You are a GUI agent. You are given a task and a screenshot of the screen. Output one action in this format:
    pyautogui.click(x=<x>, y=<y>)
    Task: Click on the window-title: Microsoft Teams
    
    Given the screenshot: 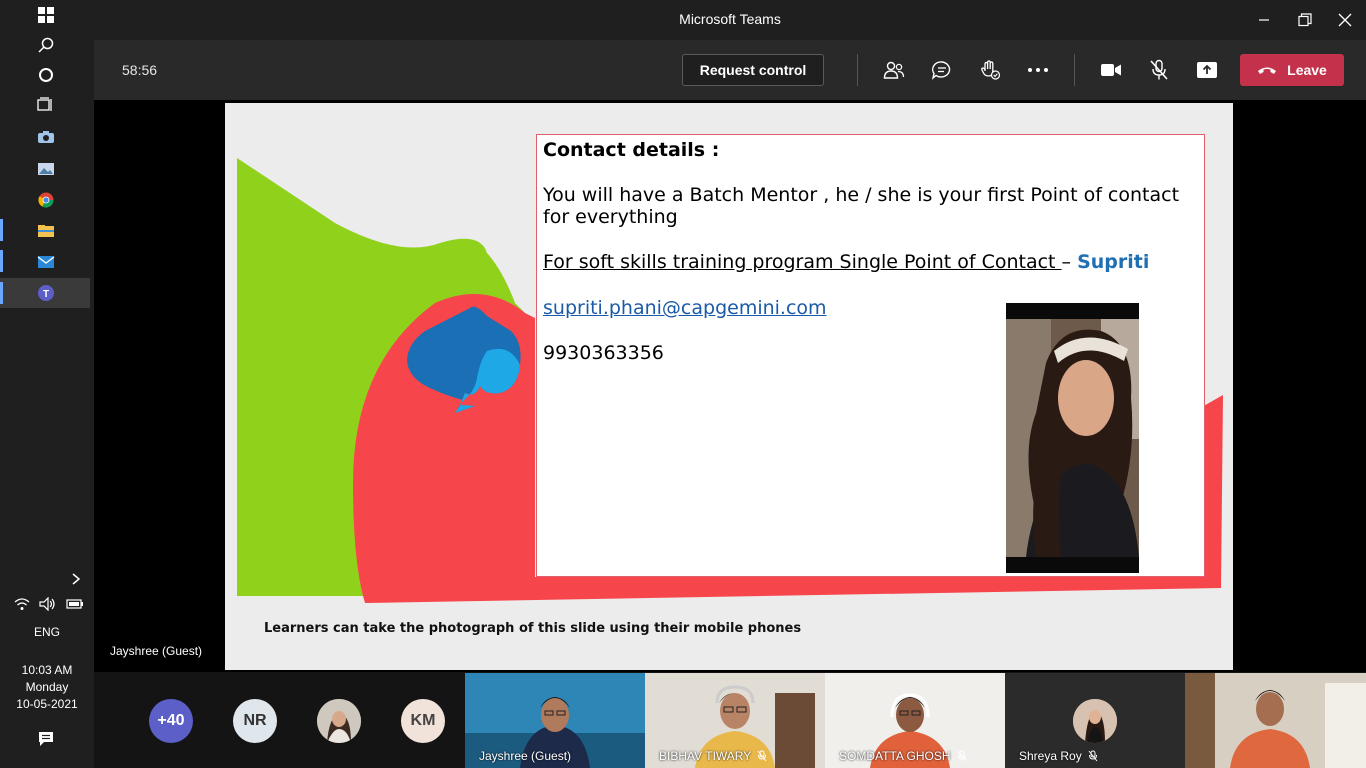 What is the action you would take?
    pyautogui.click(x=730, y=19)
    